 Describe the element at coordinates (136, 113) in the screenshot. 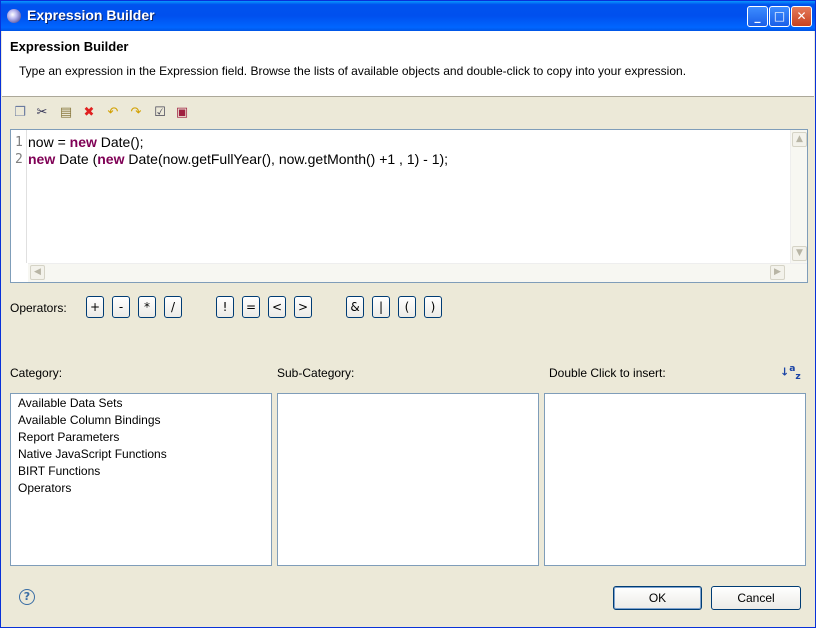

I see `redo-icon: ↷` at that location.